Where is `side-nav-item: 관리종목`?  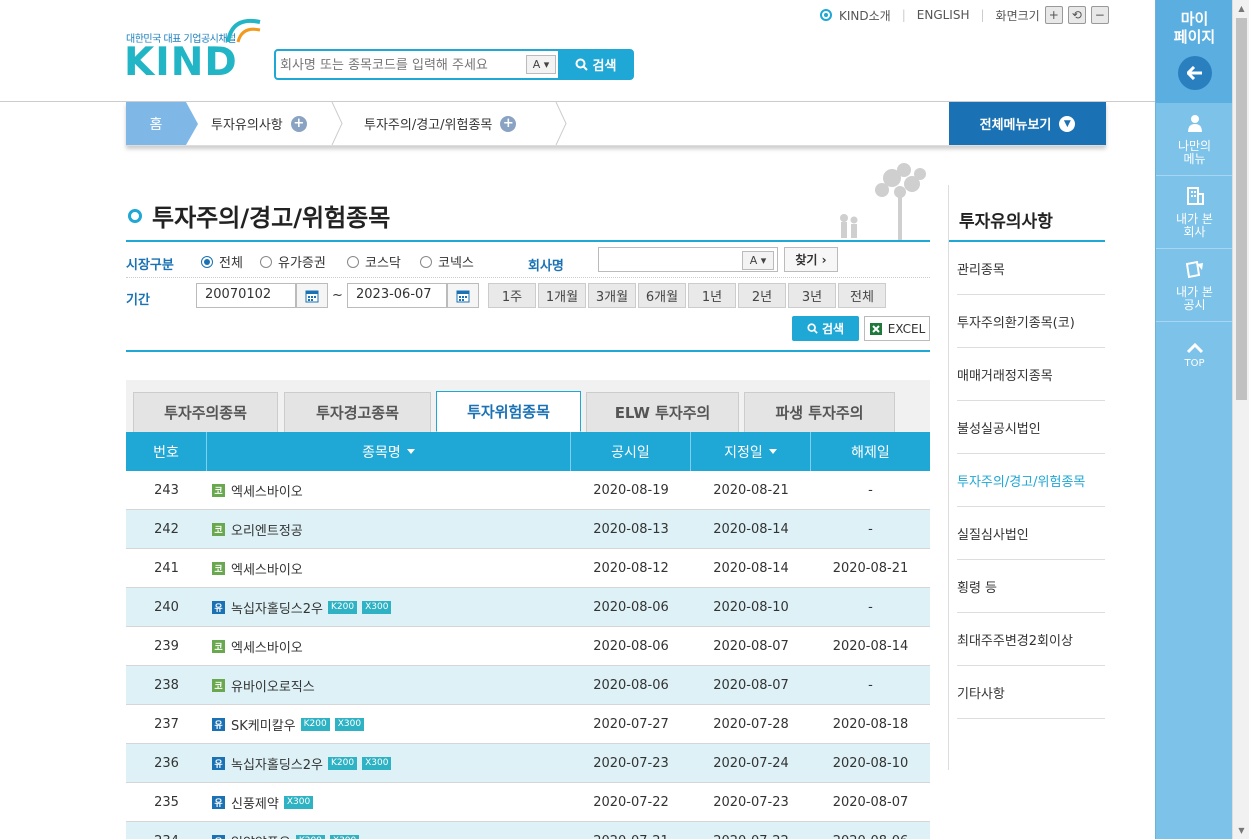
side-nav-item: 관리종목 is located at coordinates (1031, 268).